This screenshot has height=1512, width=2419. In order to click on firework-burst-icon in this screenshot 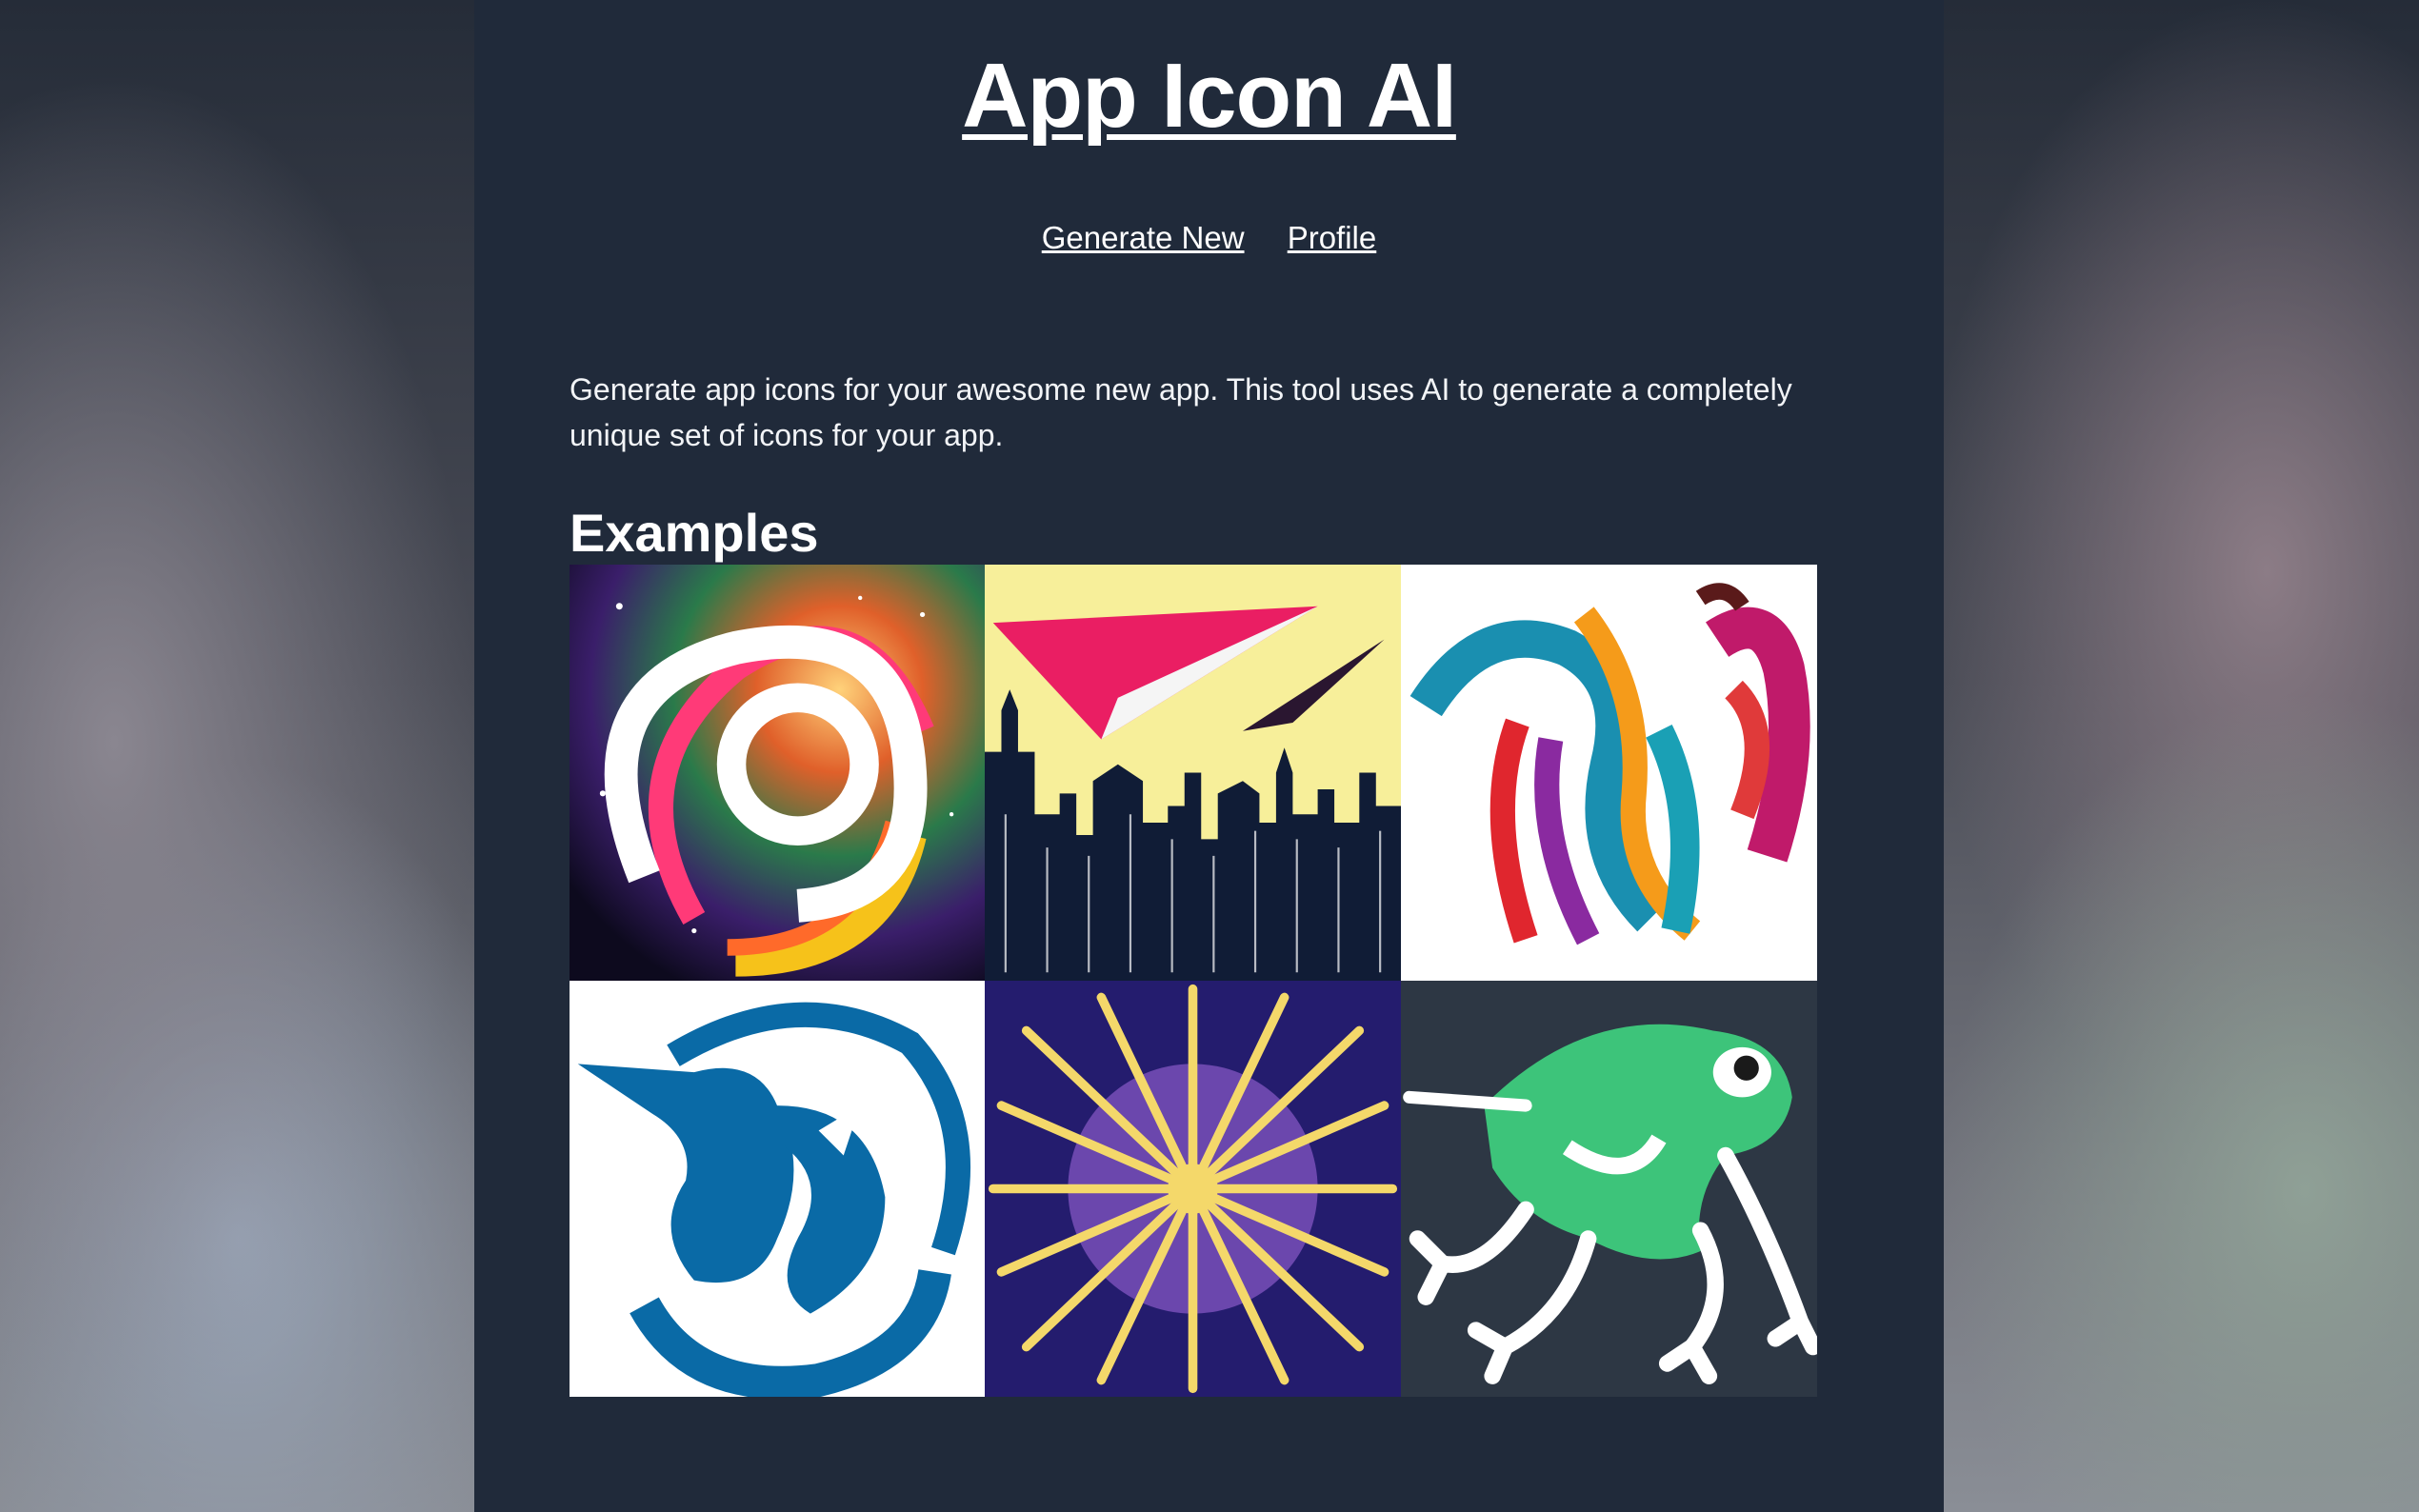, I will do `click(1193, 1189)`.